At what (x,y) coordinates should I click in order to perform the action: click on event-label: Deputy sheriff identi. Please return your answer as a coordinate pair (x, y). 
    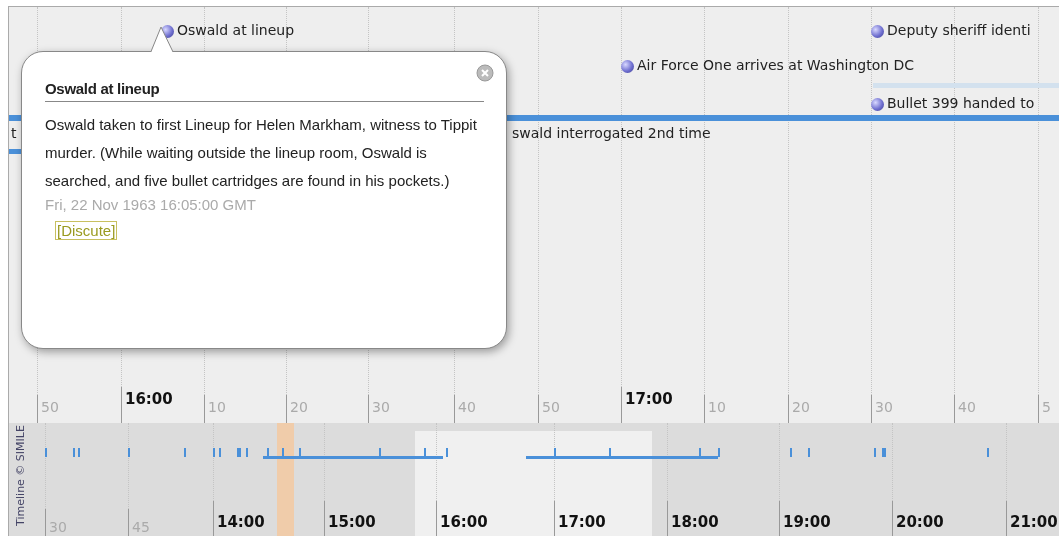
    Looking at the image, I should click on (959, 30).